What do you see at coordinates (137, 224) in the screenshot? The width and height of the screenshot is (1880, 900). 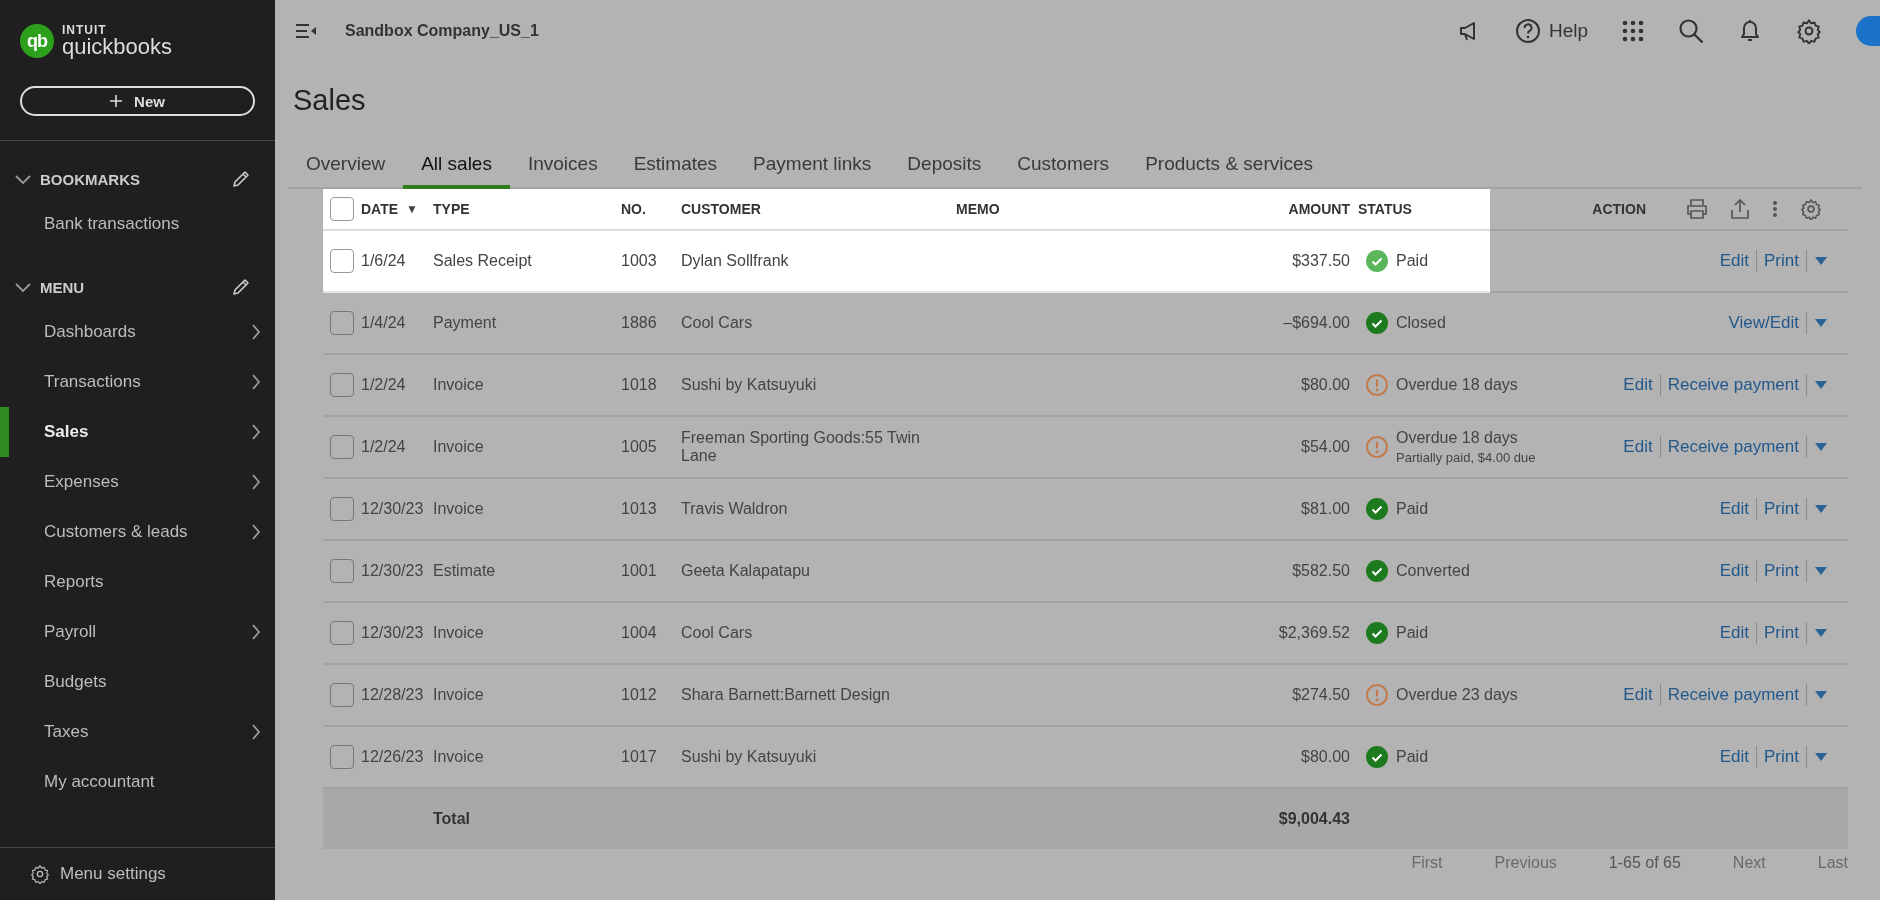 I see `nav-item: Bank transactions` at bounding box center [137, 224].